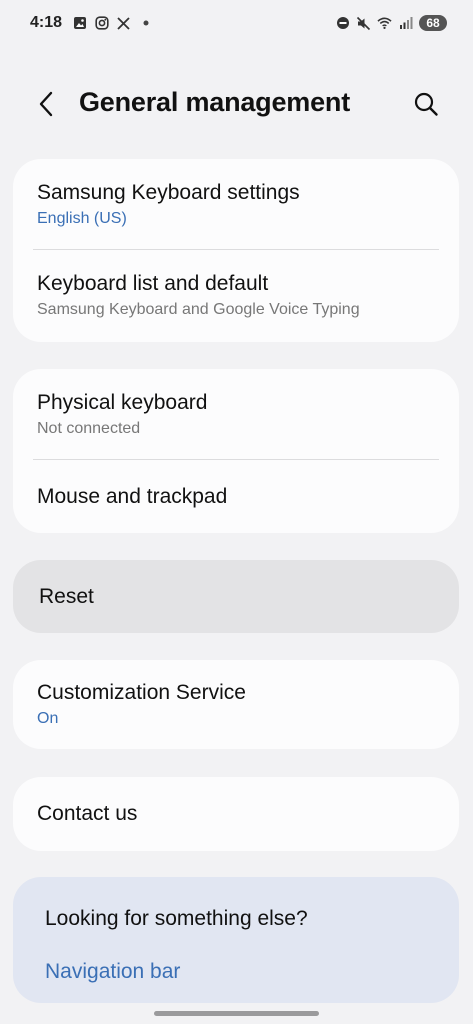 The image size is (473, 1024). What do you see at coordinates (48, 718) in the screenshot?
I see `item-subtitle: On` at bounding box center [48, 718].